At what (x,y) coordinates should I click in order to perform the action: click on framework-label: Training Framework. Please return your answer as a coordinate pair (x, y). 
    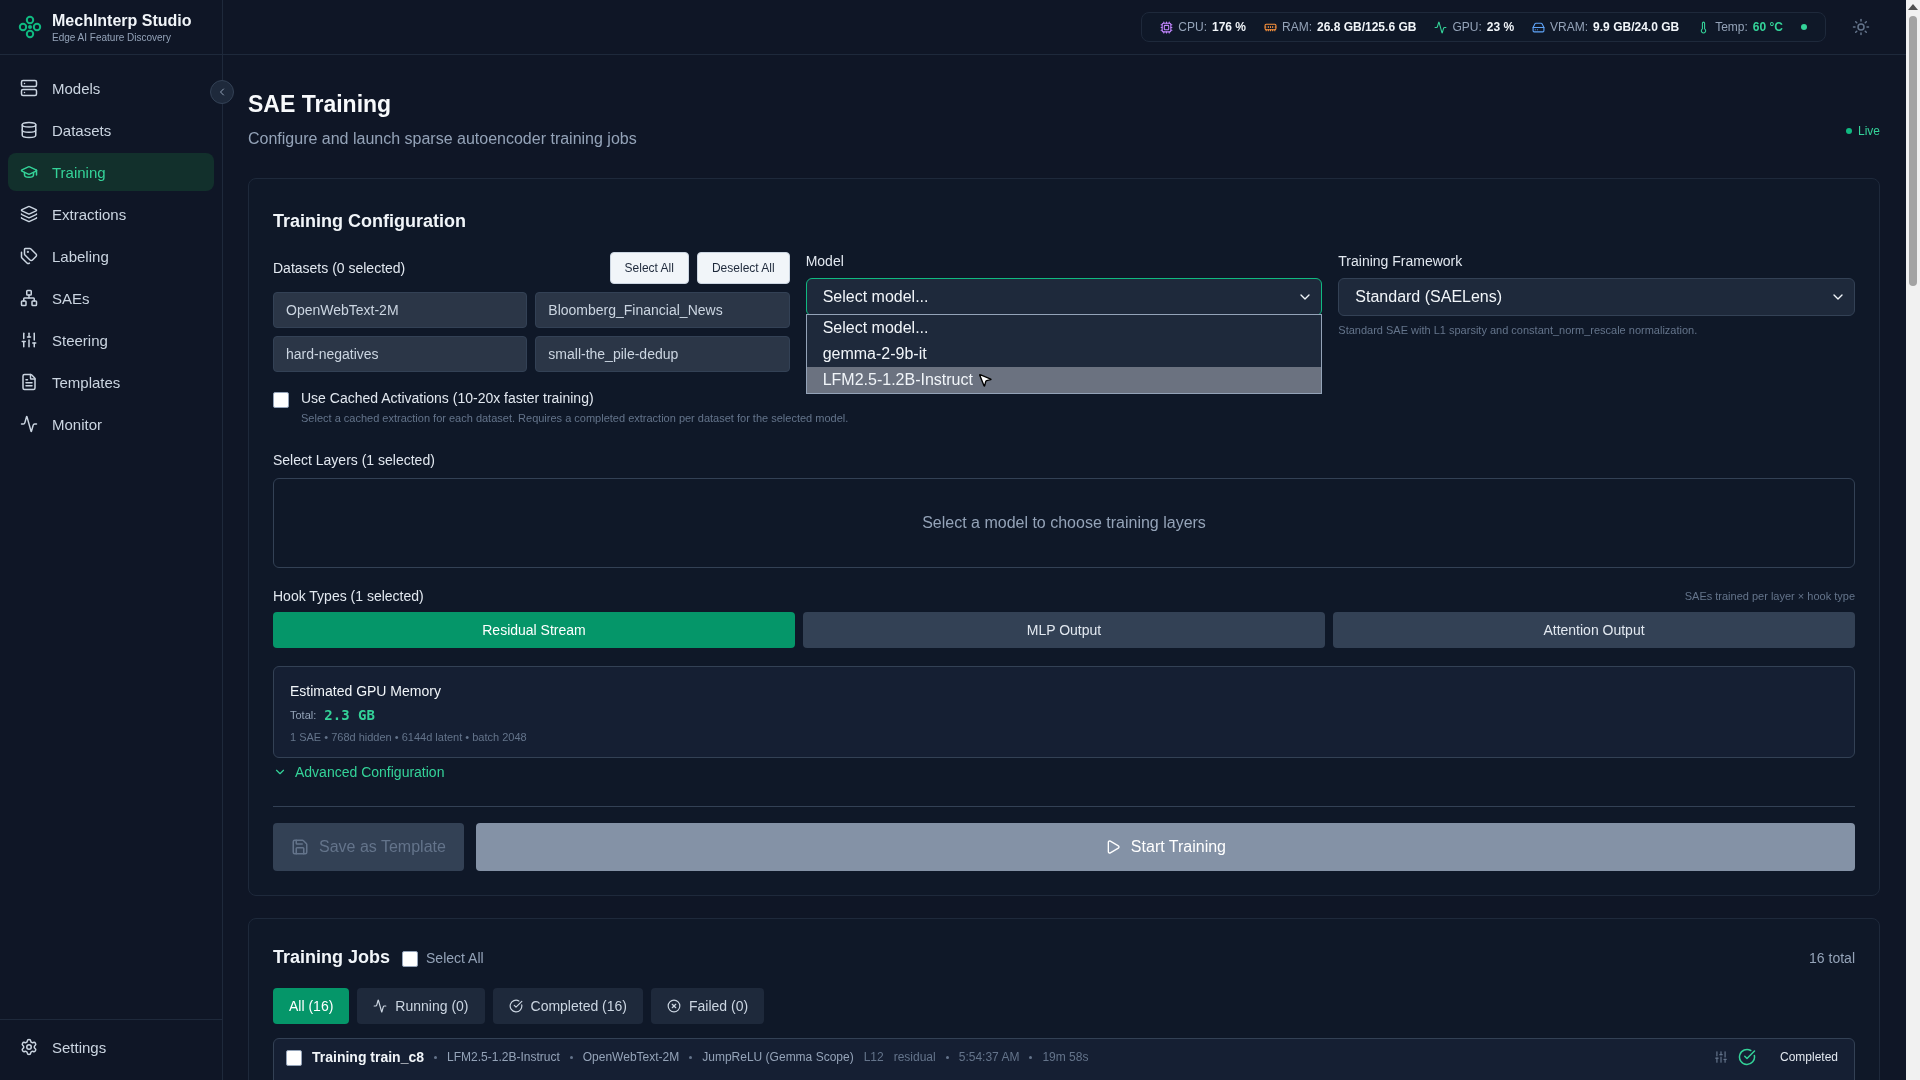
    Looking at the image, I should click on (1401, 261).